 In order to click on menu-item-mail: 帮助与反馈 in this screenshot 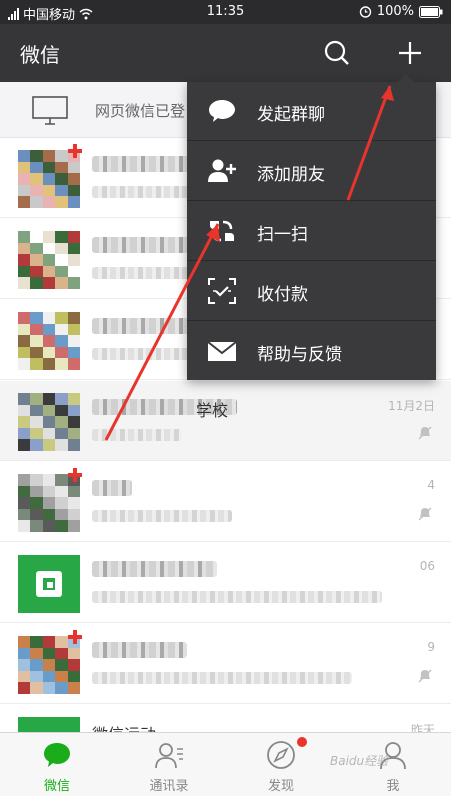, I will do `click(311, 351)`.